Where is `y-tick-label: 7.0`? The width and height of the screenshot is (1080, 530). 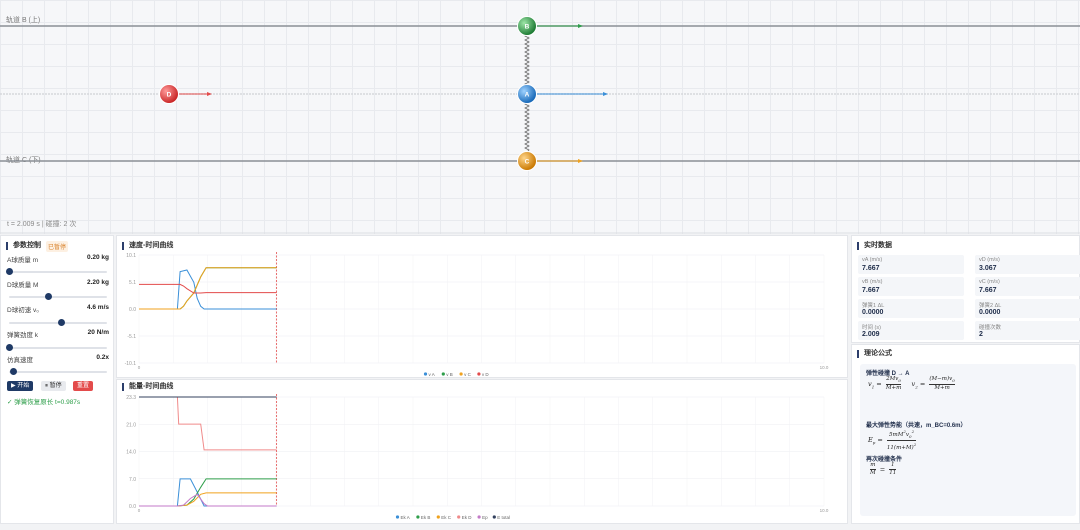 y-tick-label: 7.0 is located at coordinates (132, 480).